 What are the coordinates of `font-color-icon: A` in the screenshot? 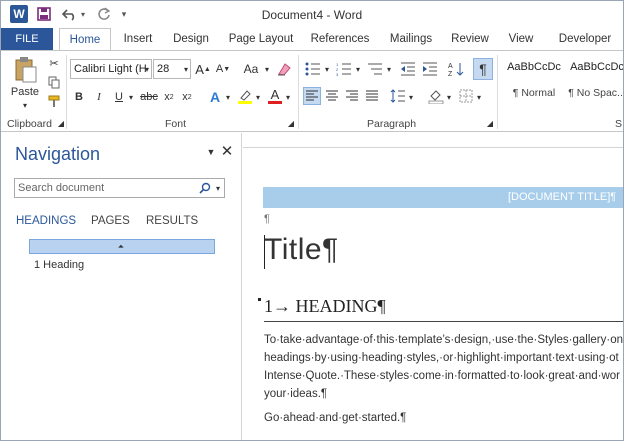 It's located at (275, 96).